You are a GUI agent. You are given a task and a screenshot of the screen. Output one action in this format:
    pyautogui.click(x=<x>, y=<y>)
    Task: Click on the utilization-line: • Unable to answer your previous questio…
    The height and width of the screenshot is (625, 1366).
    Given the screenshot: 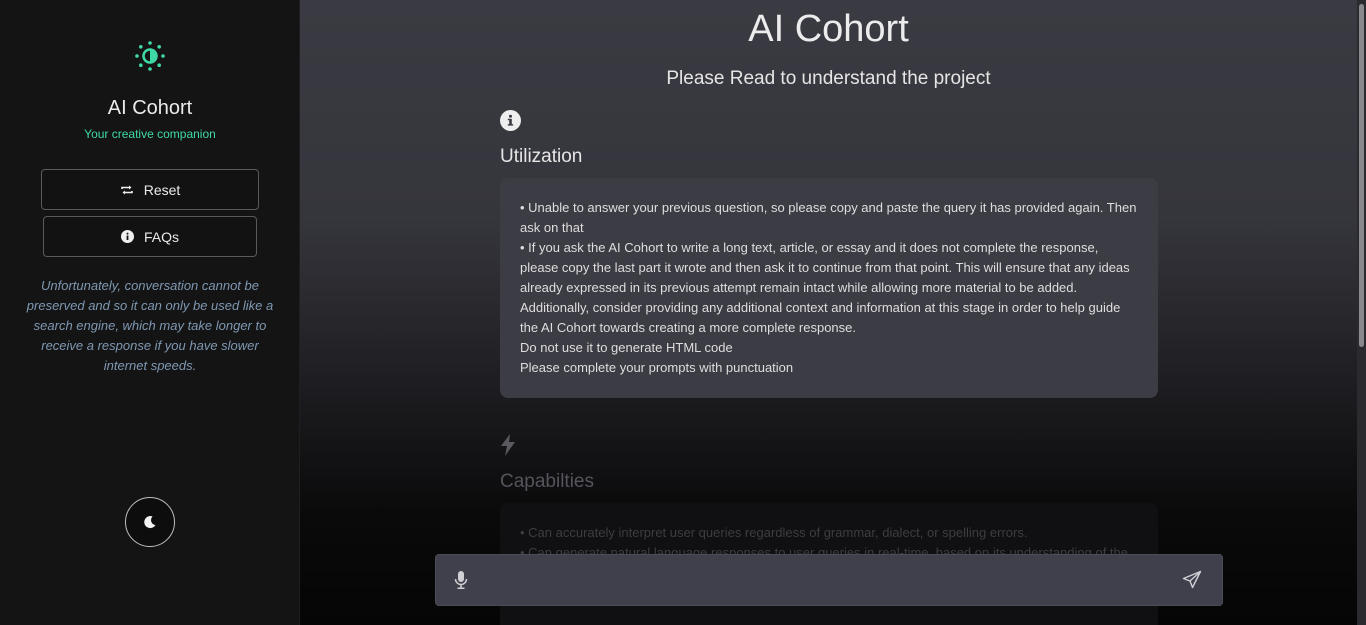 What is the action you would take?
    pyautogui.click(x=828, y=217)
    